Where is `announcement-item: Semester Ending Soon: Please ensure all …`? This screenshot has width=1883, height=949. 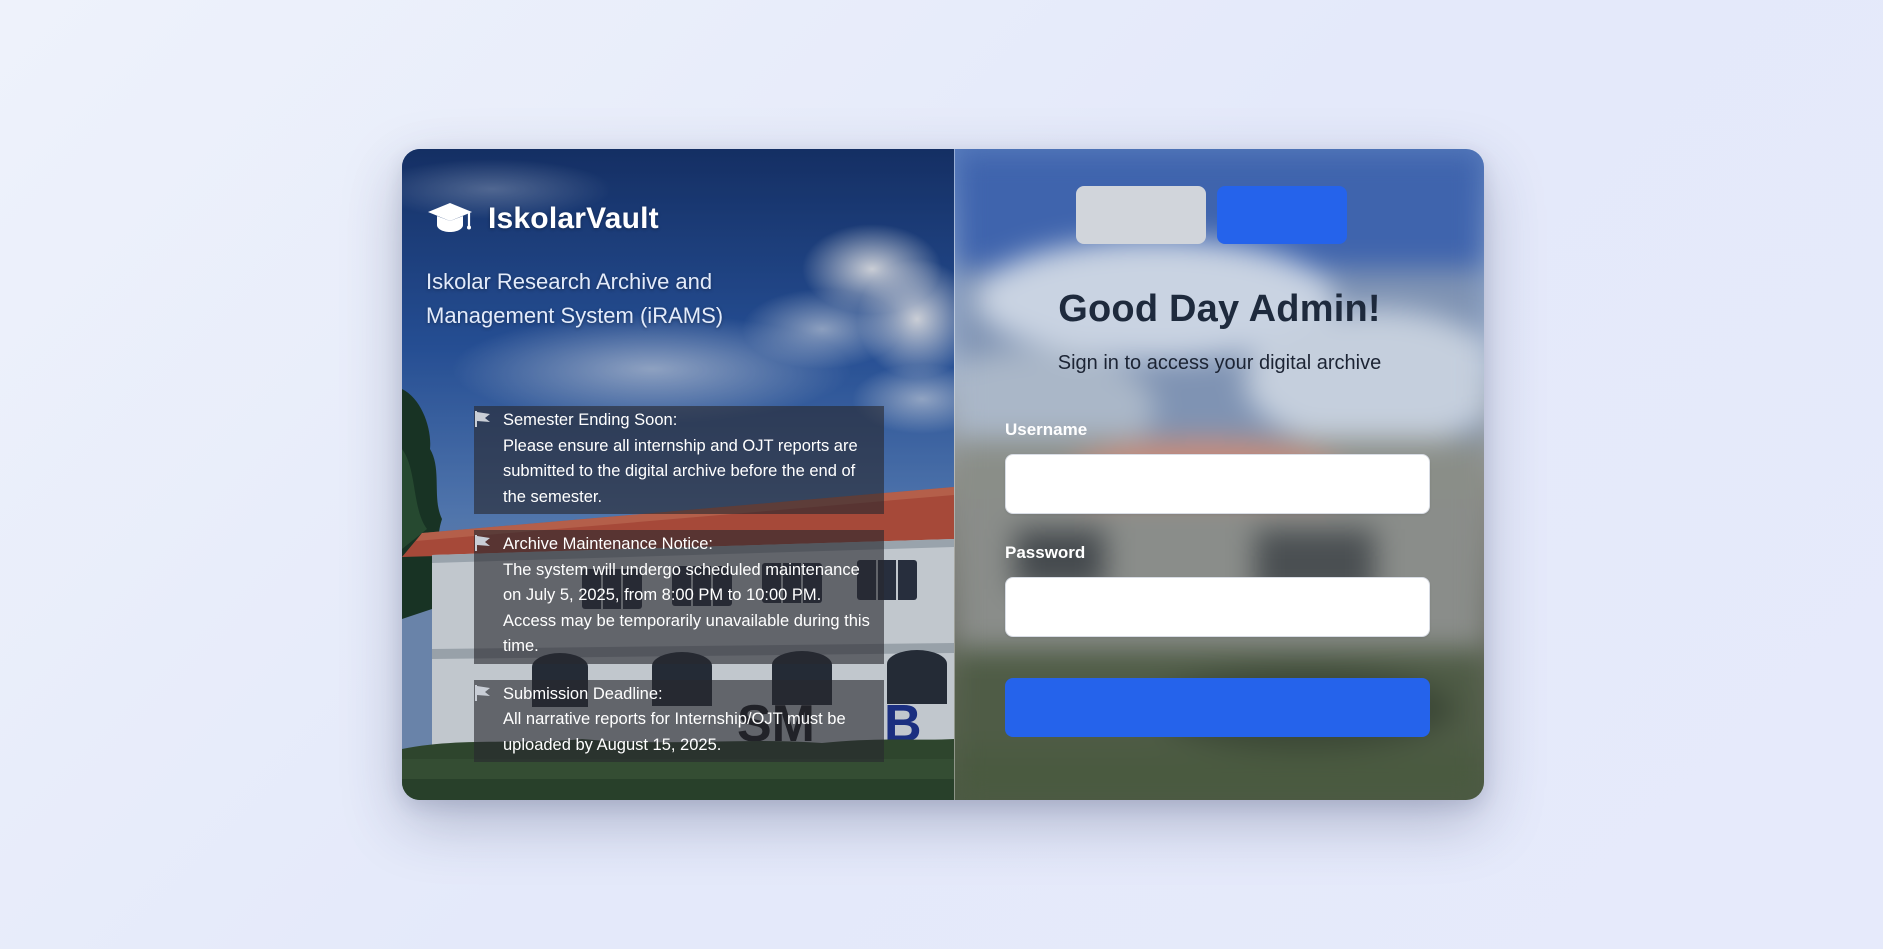
announcement-item: Semester Ending Soon: Please ensure all … is located at coordinates (679, 460).